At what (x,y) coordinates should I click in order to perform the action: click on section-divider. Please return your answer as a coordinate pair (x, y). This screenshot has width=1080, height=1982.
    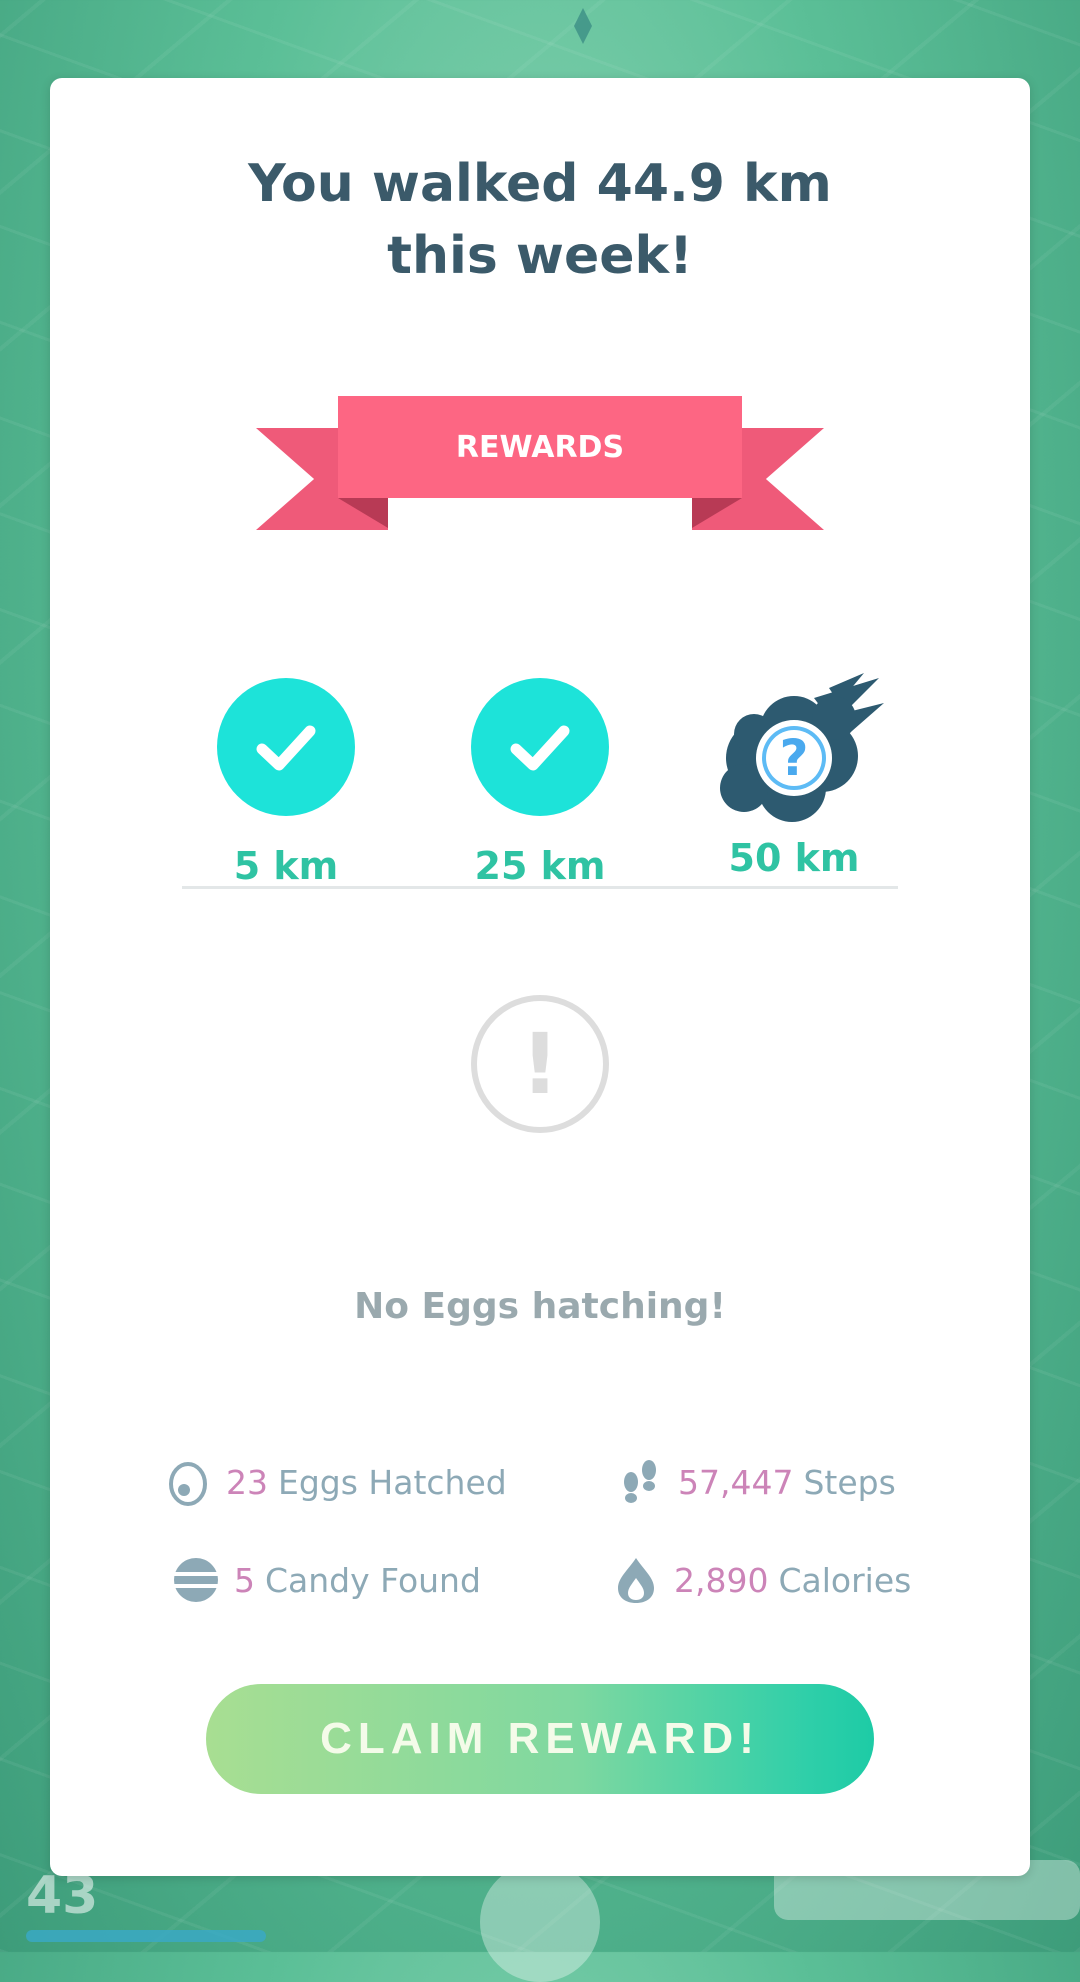
    Looking at the image, I should click on (540, 887).